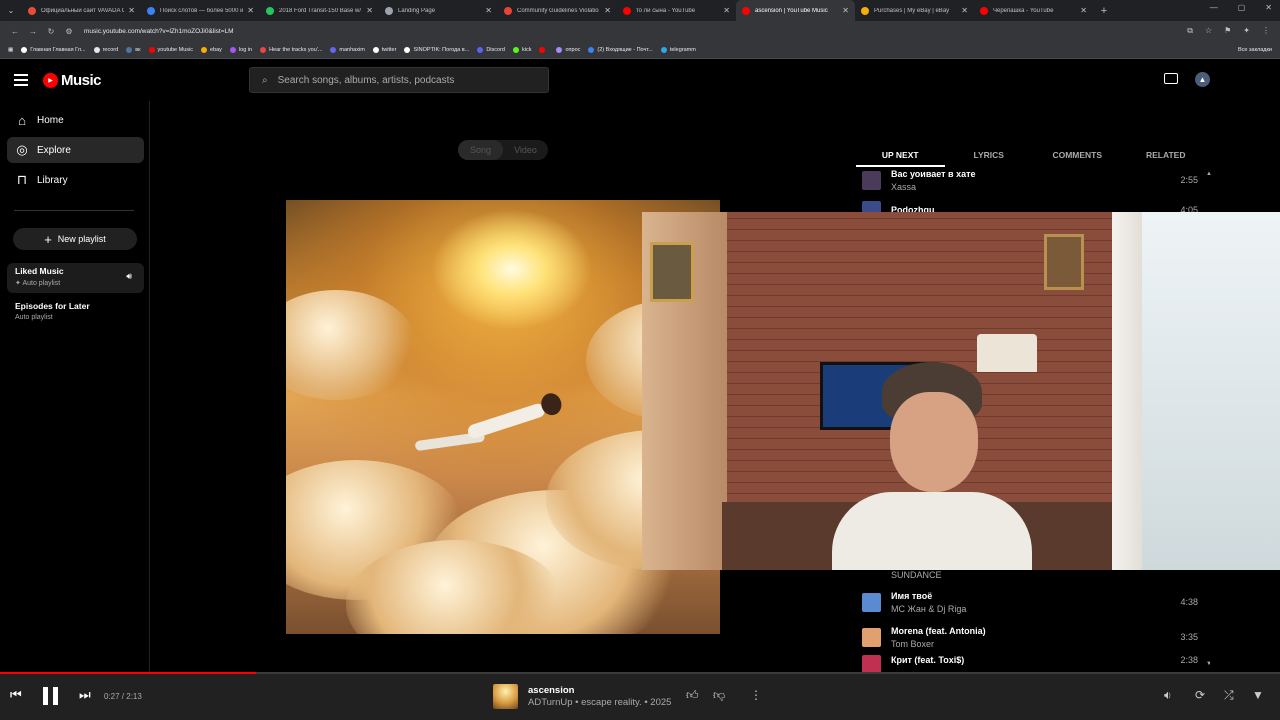 The height and width of the screenshot is (720, 1280). I want to click on bookmark-item: manhaxim, so click(347, 50).